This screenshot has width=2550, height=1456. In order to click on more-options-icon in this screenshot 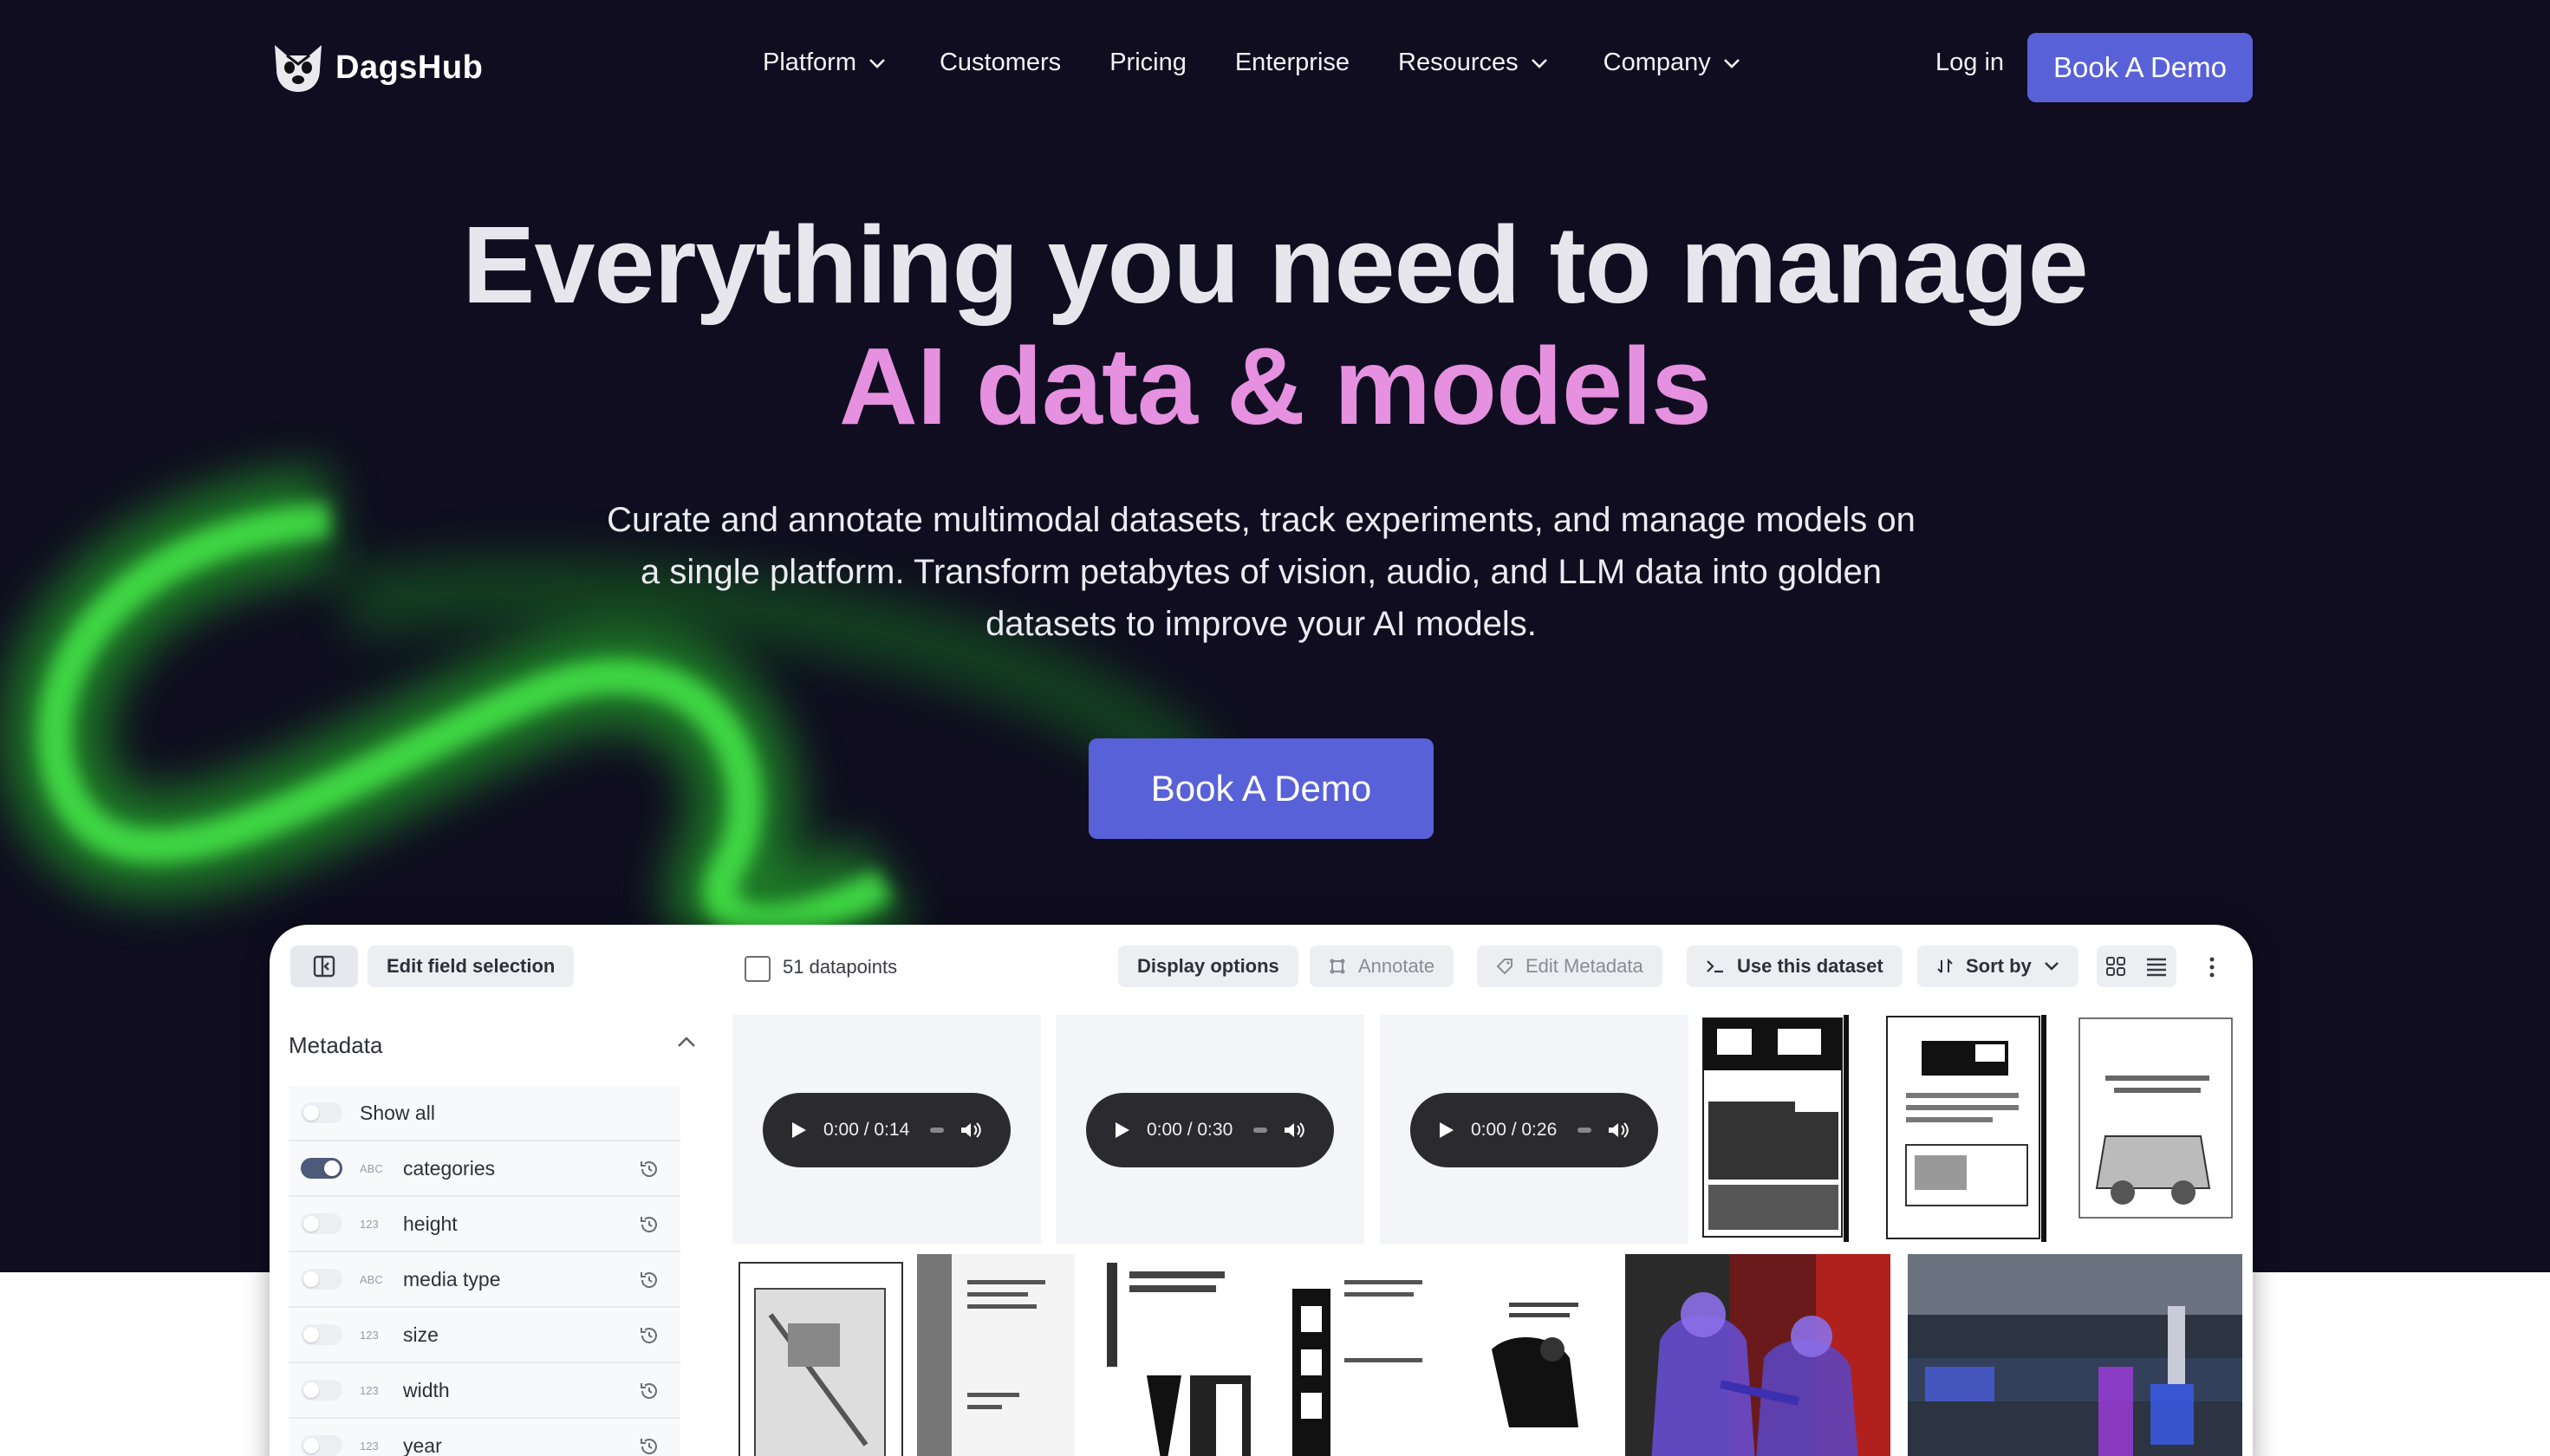, I will do `click(2212, 967)`.